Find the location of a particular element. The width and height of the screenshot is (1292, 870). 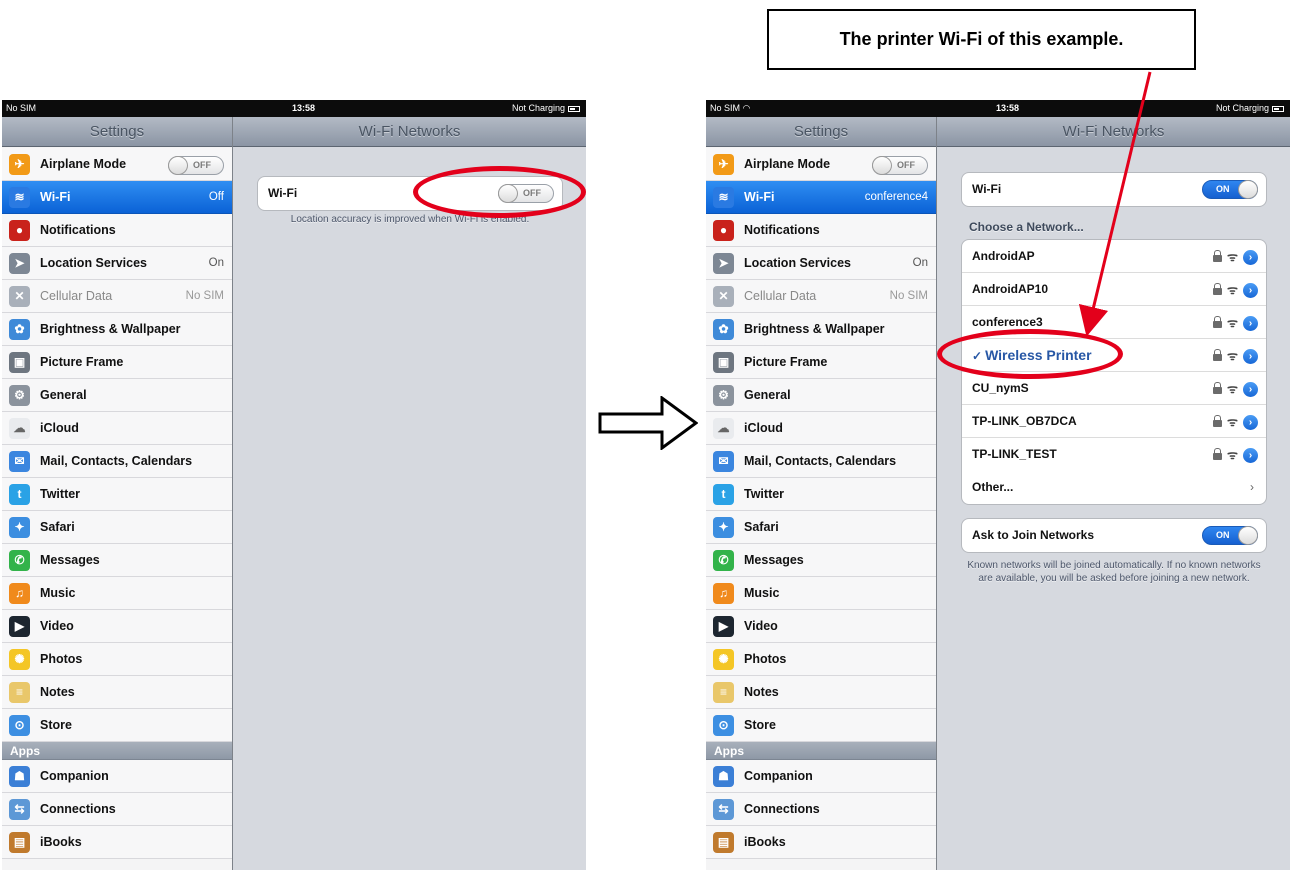

other-network-row: Other... › is located at coordinates (1114, 487).